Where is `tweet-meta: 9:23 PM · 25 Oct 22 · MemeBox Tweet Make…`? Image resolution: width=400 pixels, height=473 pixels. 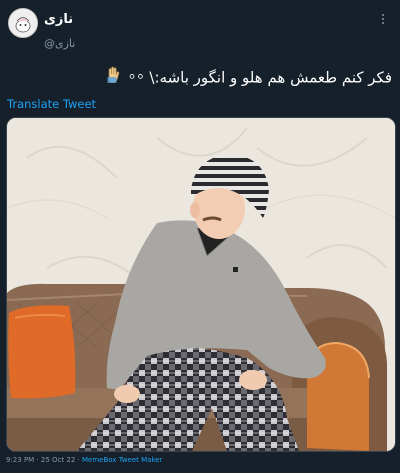
tweet-meta: 9:23 PM · 25 Oct 22 · MemeBox Tweet Make… is located at coordinates (84, 460).